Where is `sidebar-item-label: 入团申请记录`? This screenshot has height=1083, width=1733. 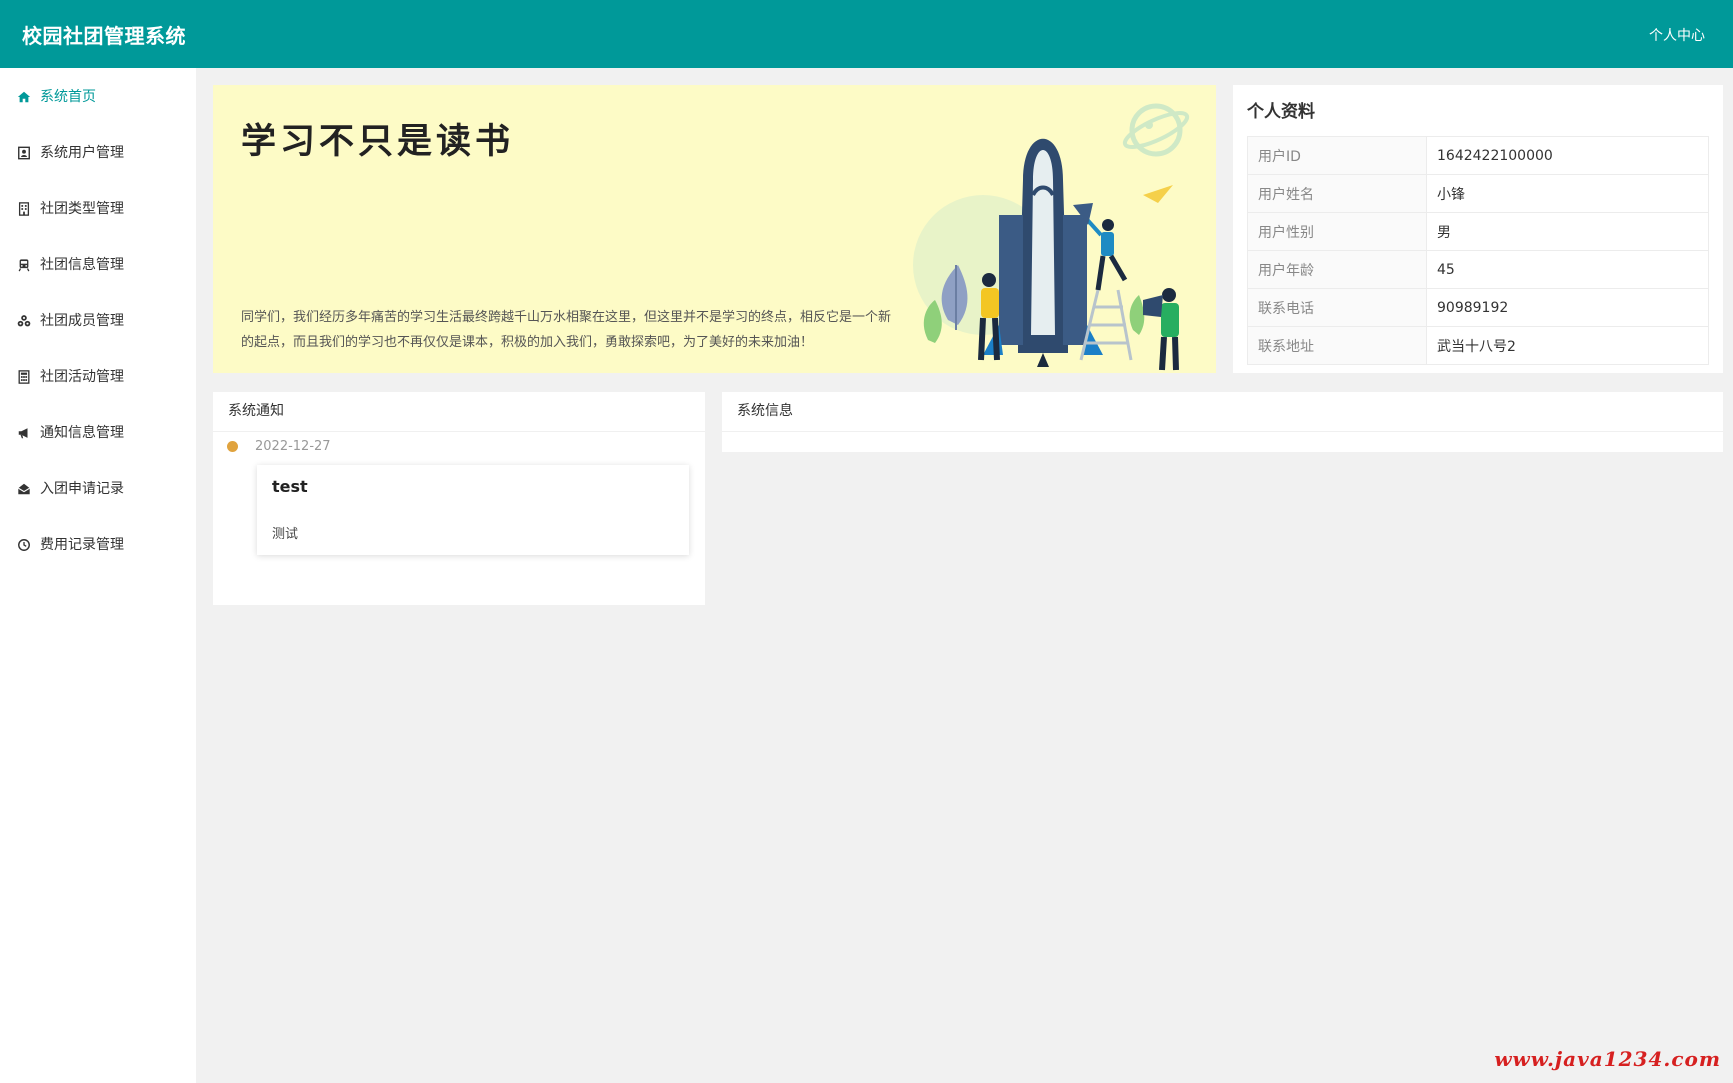 sidebar-item-label: 入团申请记录 is located at coordinates (82, 489).